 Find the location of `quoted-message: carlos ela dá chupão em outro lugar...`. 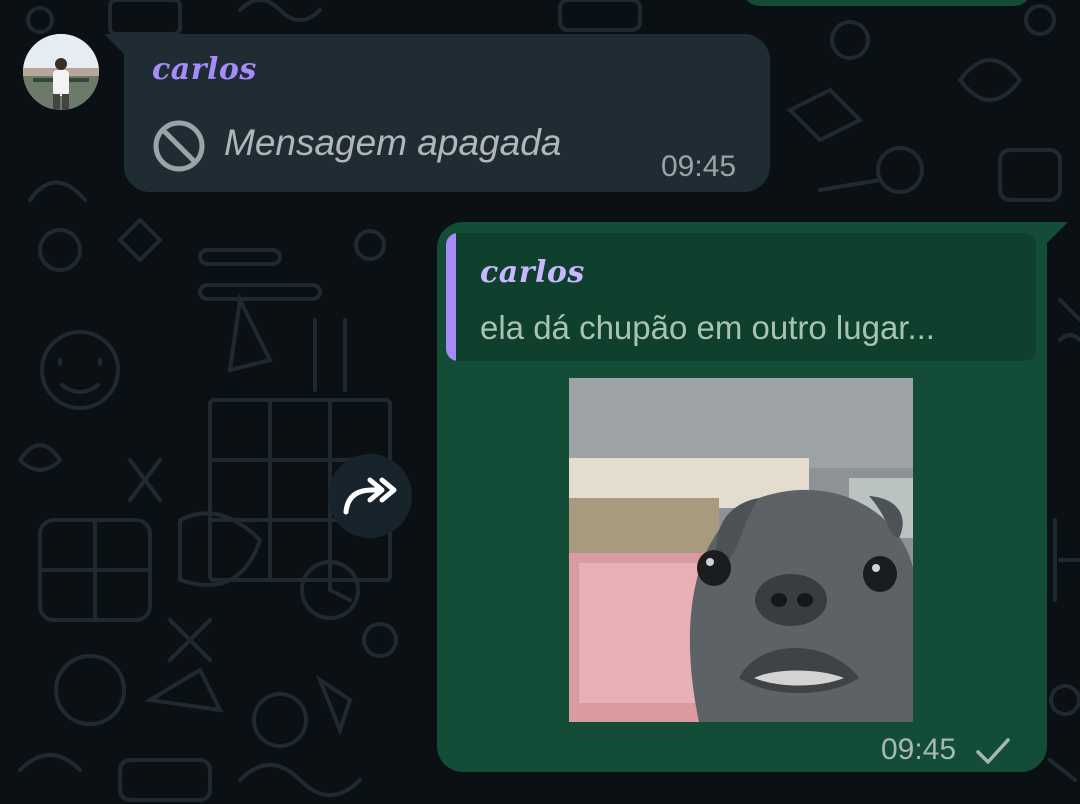

quoted-message: carlos ela dá chupão em outro lugar... is located at coordinates (741, 297).